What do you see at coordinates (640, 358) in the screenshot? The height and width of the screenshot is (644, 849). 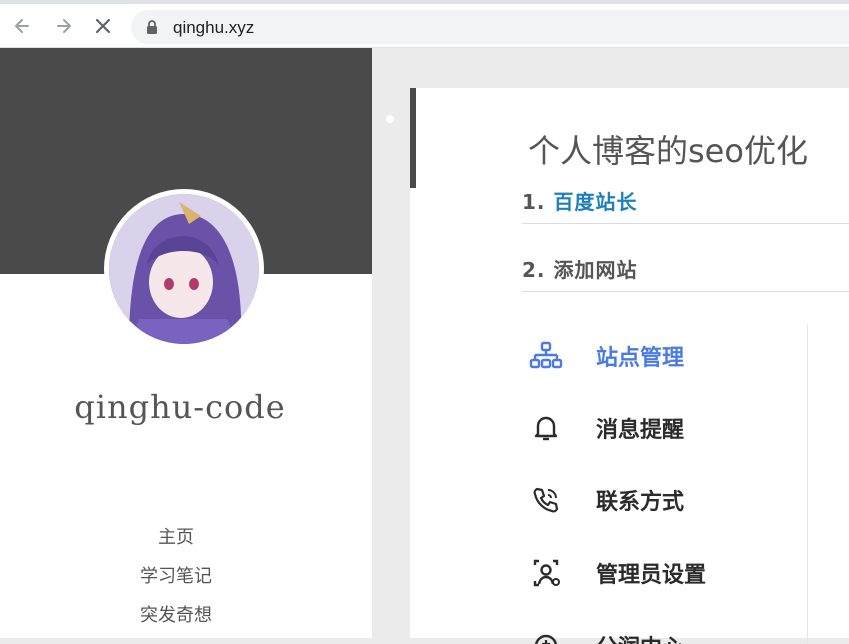 I see `menu-label: 站点管理` at bounding box center [640, 358].